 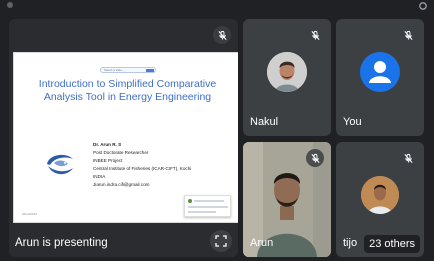 What do you see at coordinates (350, 243) in the screenshot?
I see `participant-name: tijo` at bounding box center [350, 243].